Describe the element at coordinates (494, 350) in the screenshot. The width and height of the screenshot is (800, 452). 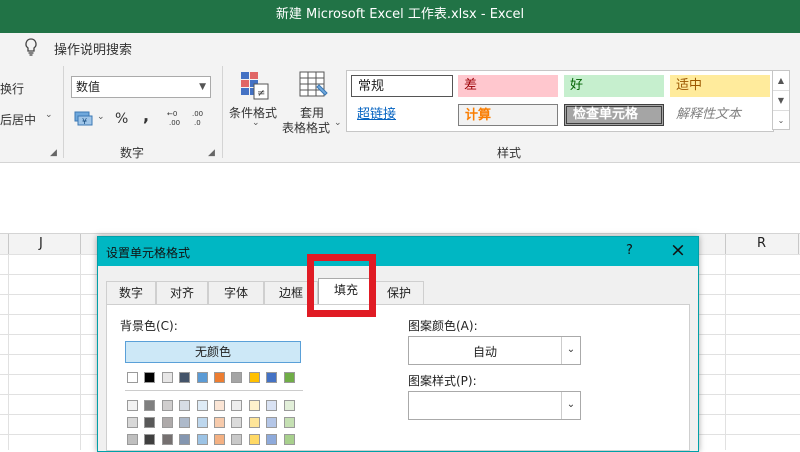
I see `pattern-color-select: 自动 ⌄` at that location.